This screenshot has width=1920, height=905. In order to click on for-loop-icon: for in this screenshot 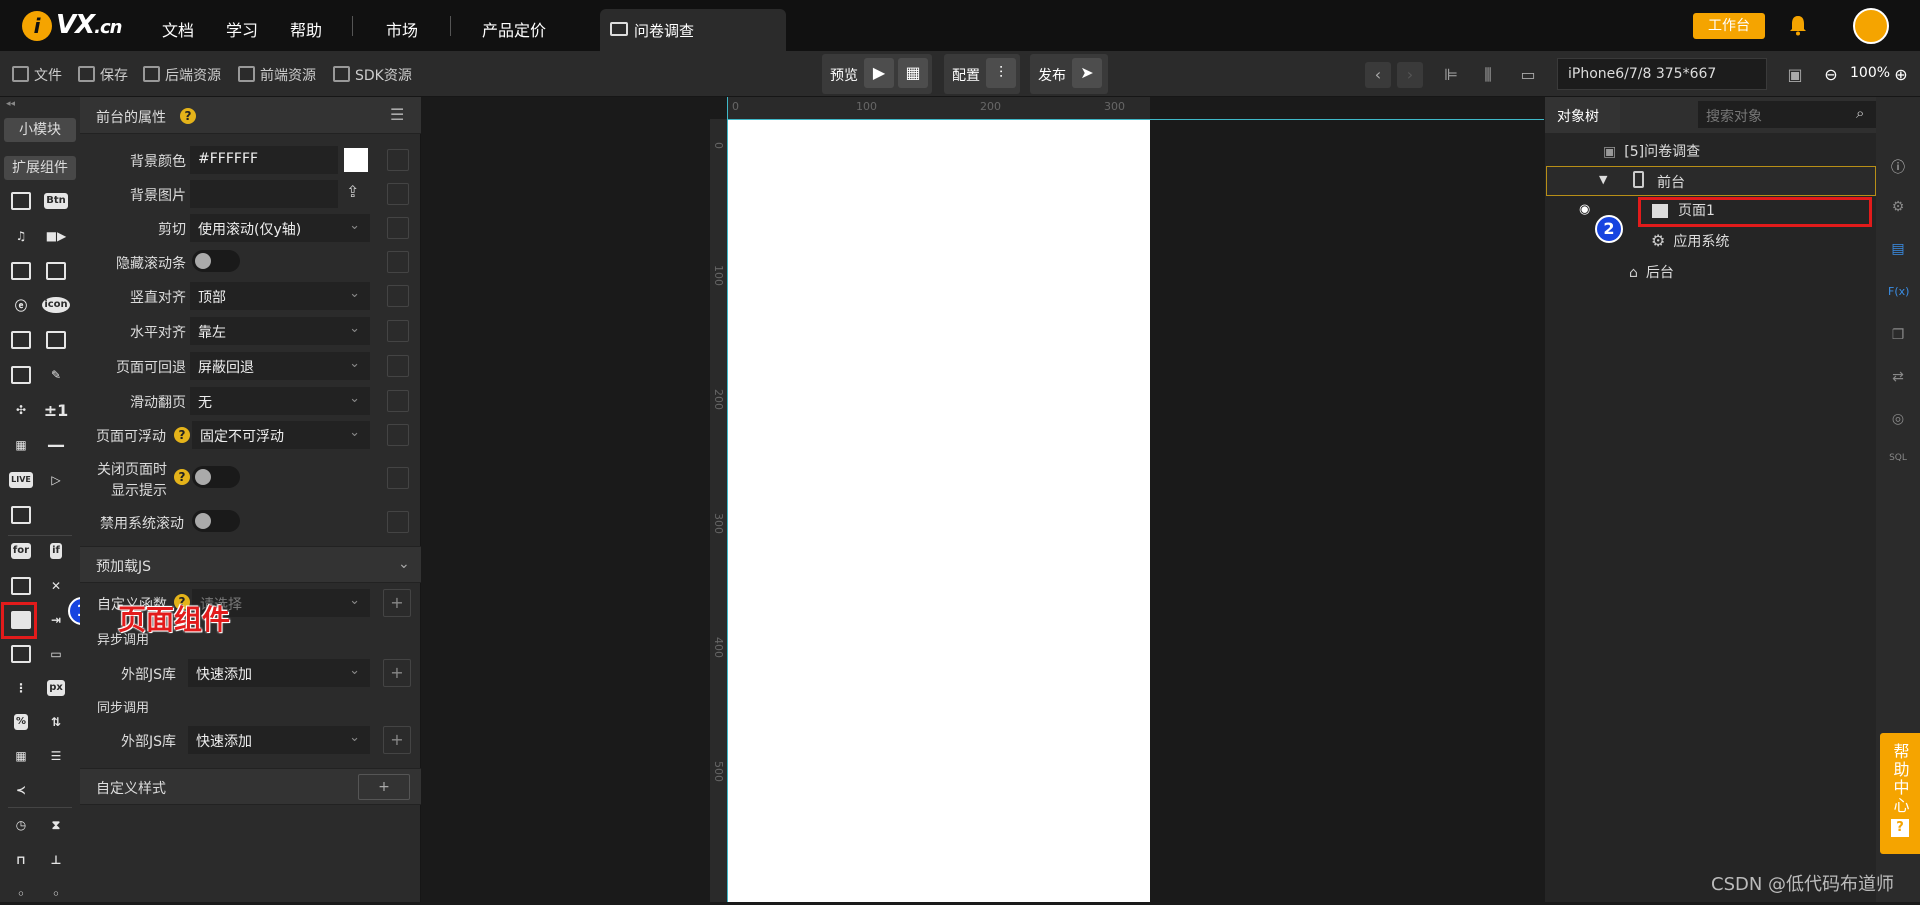, I will do `click(21, 551)`.